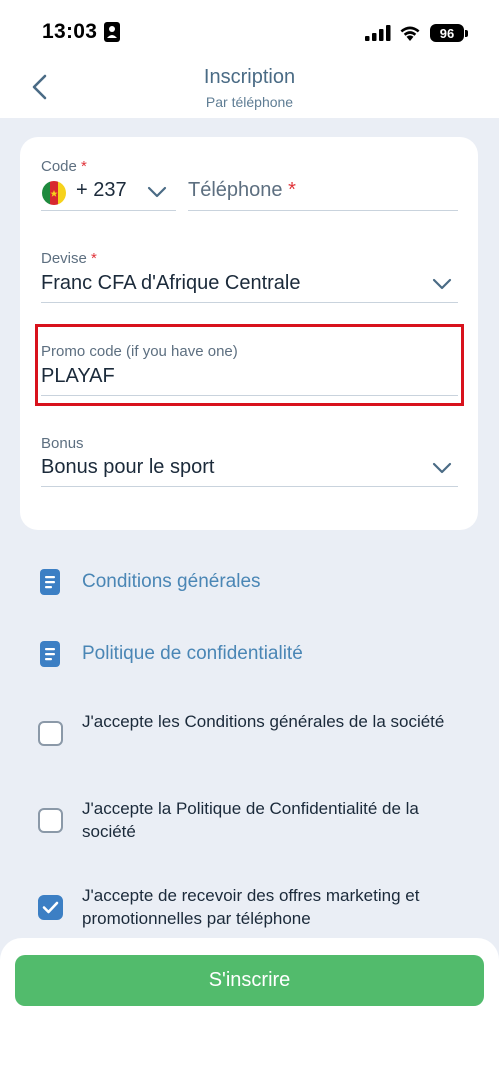 This screenshot has height=1080, width=499. I want to click on status-time: 13:03, so click(70, 31).